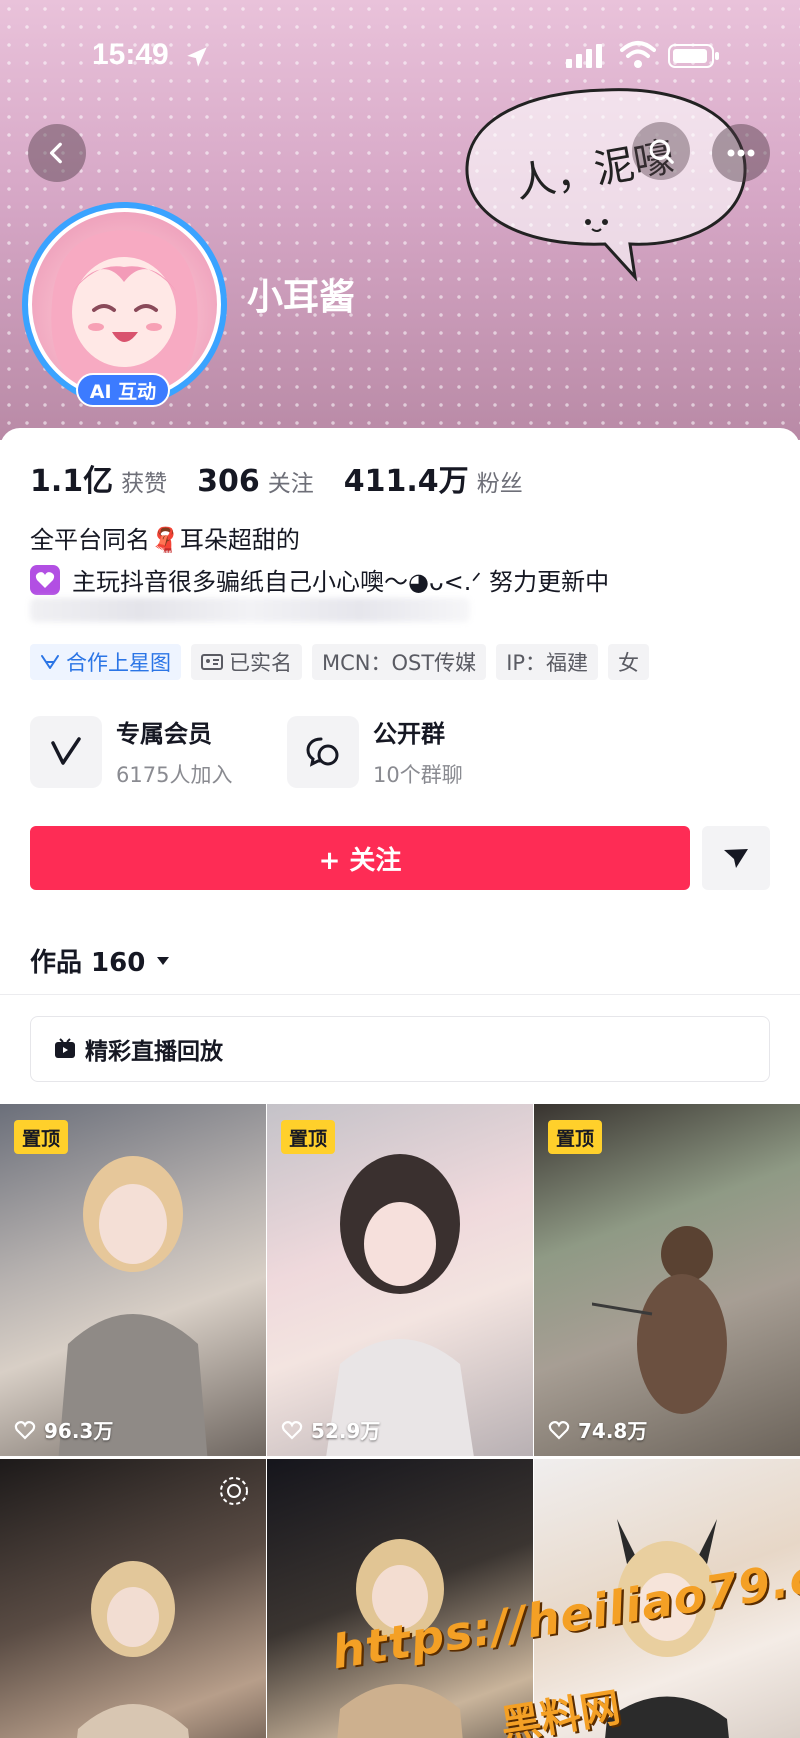 This screenshot has width=800, height=1738. Describe the element at coordinates (71, 478) in the screenshot. I see `likes-count: 1.1亿` at that location.